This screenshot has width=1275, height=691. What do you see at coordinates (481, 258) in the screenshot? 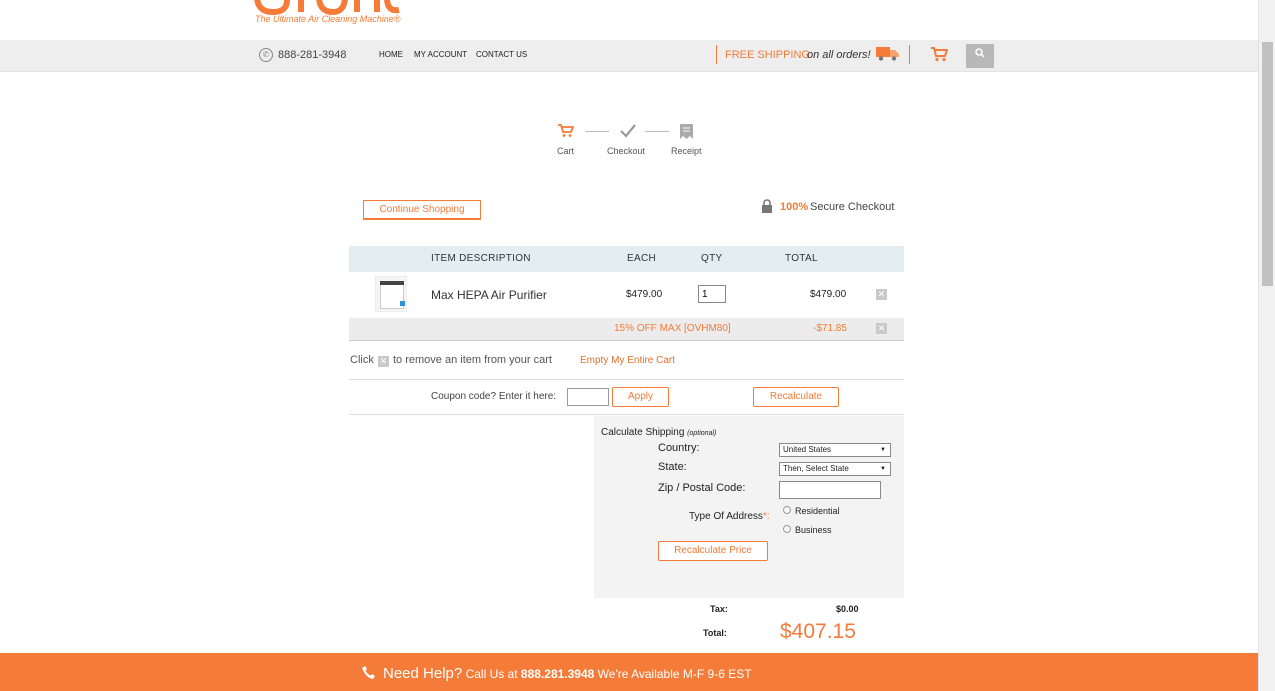
I see `header-item-description: ITEM DESCRIPTION` at bounding box center [481, 258].